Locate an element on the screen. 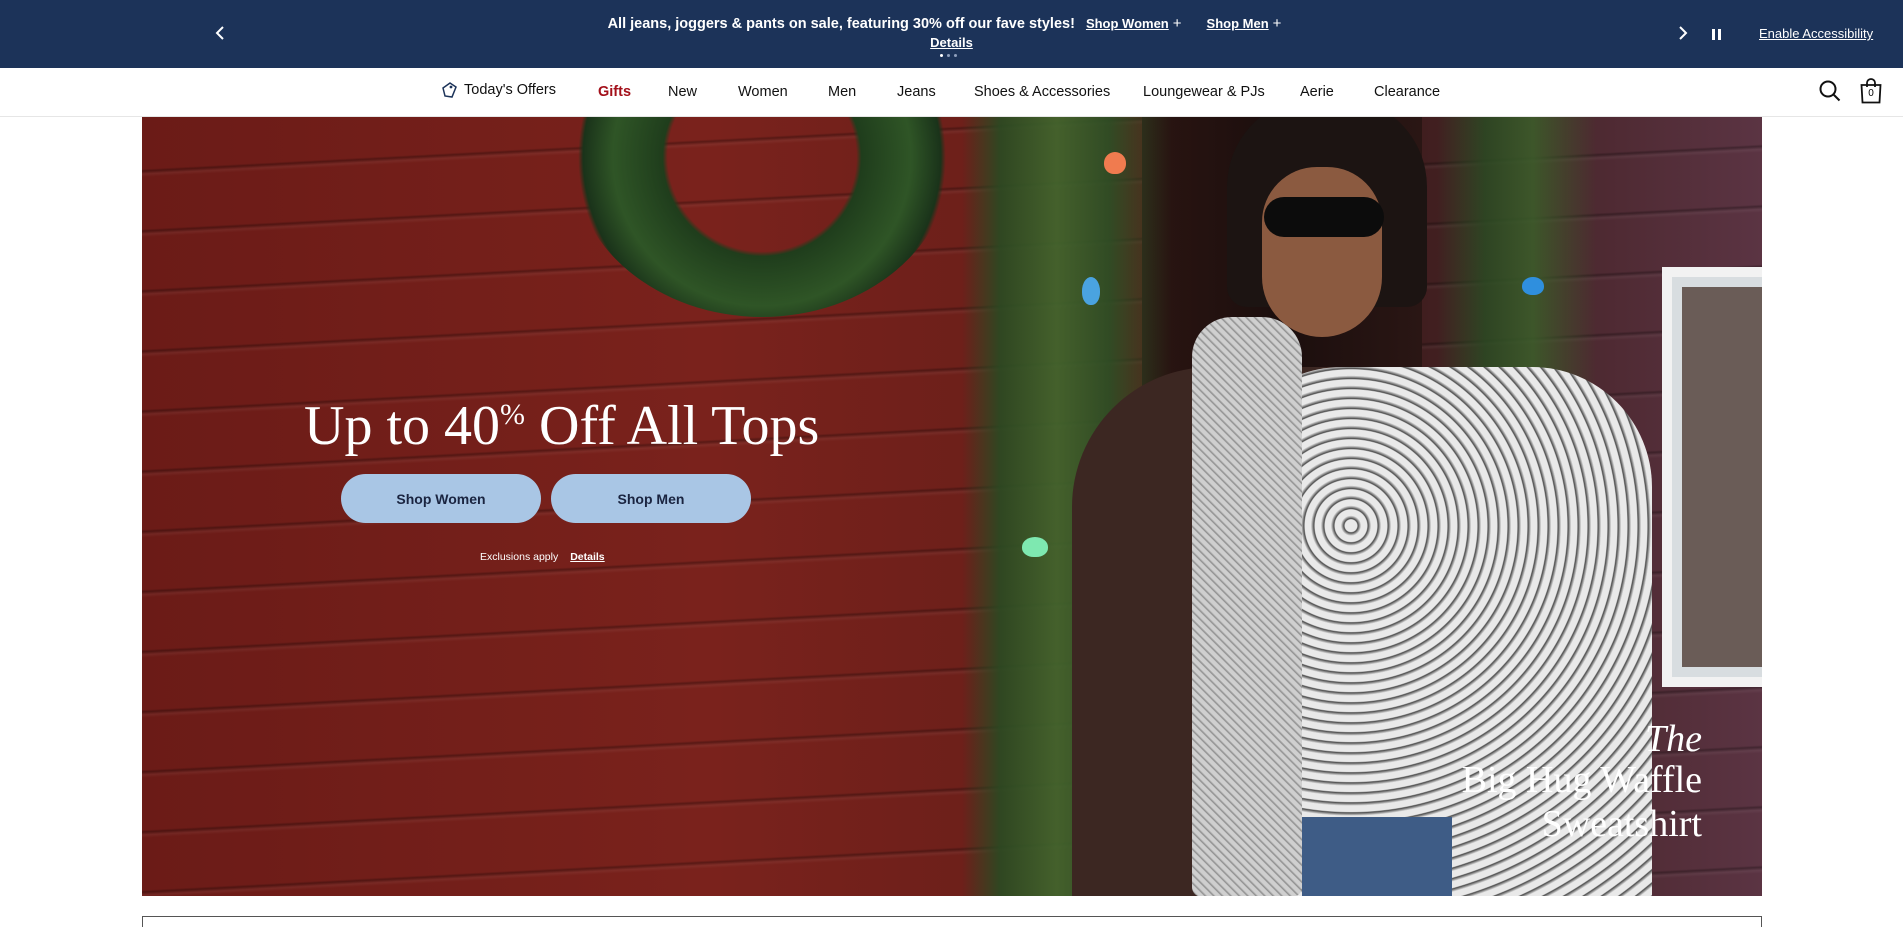 This screenshot has width=1903, height=927. nav-item-todays-offers: Today's Offers is located at coordinates (498, 90).